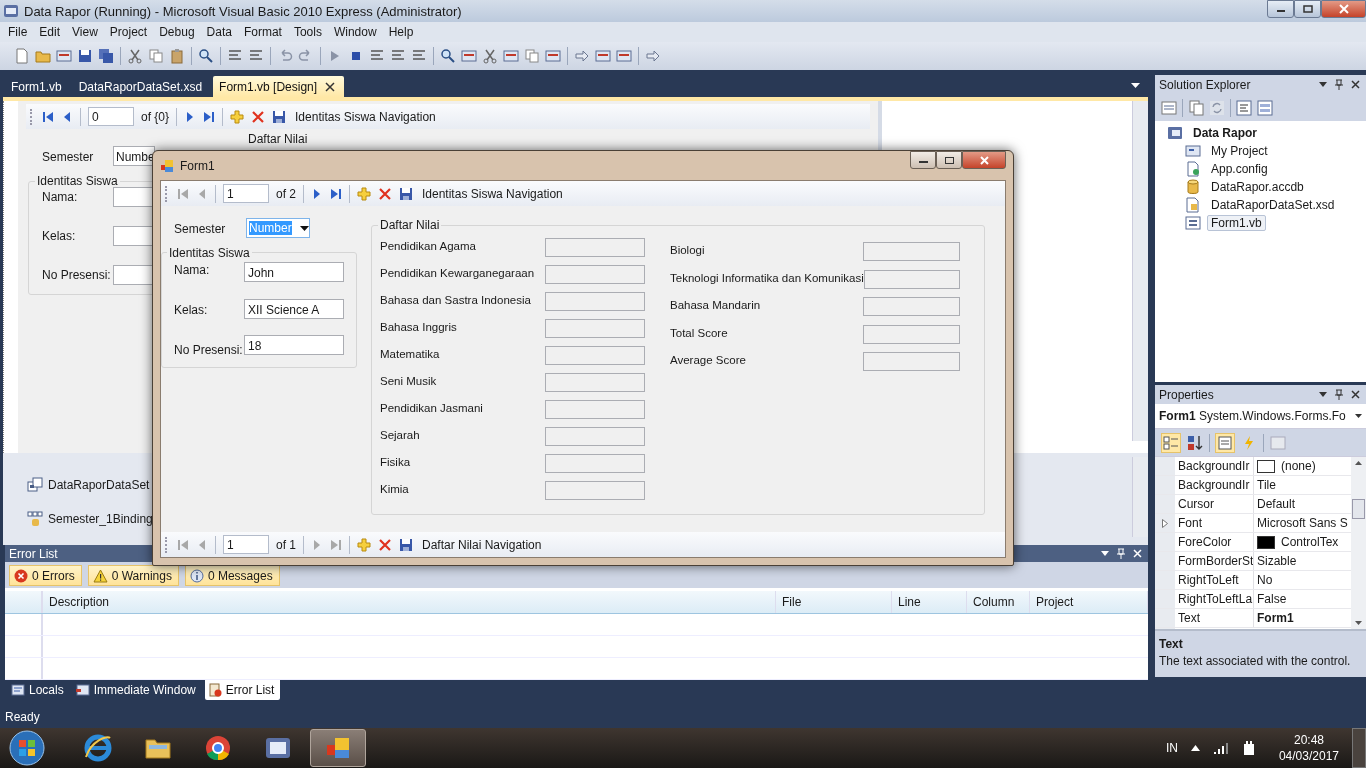  Describe the element at coordinates (137, 690) in the screenshot. I see `panel-tab: Immediate Window` at that location.